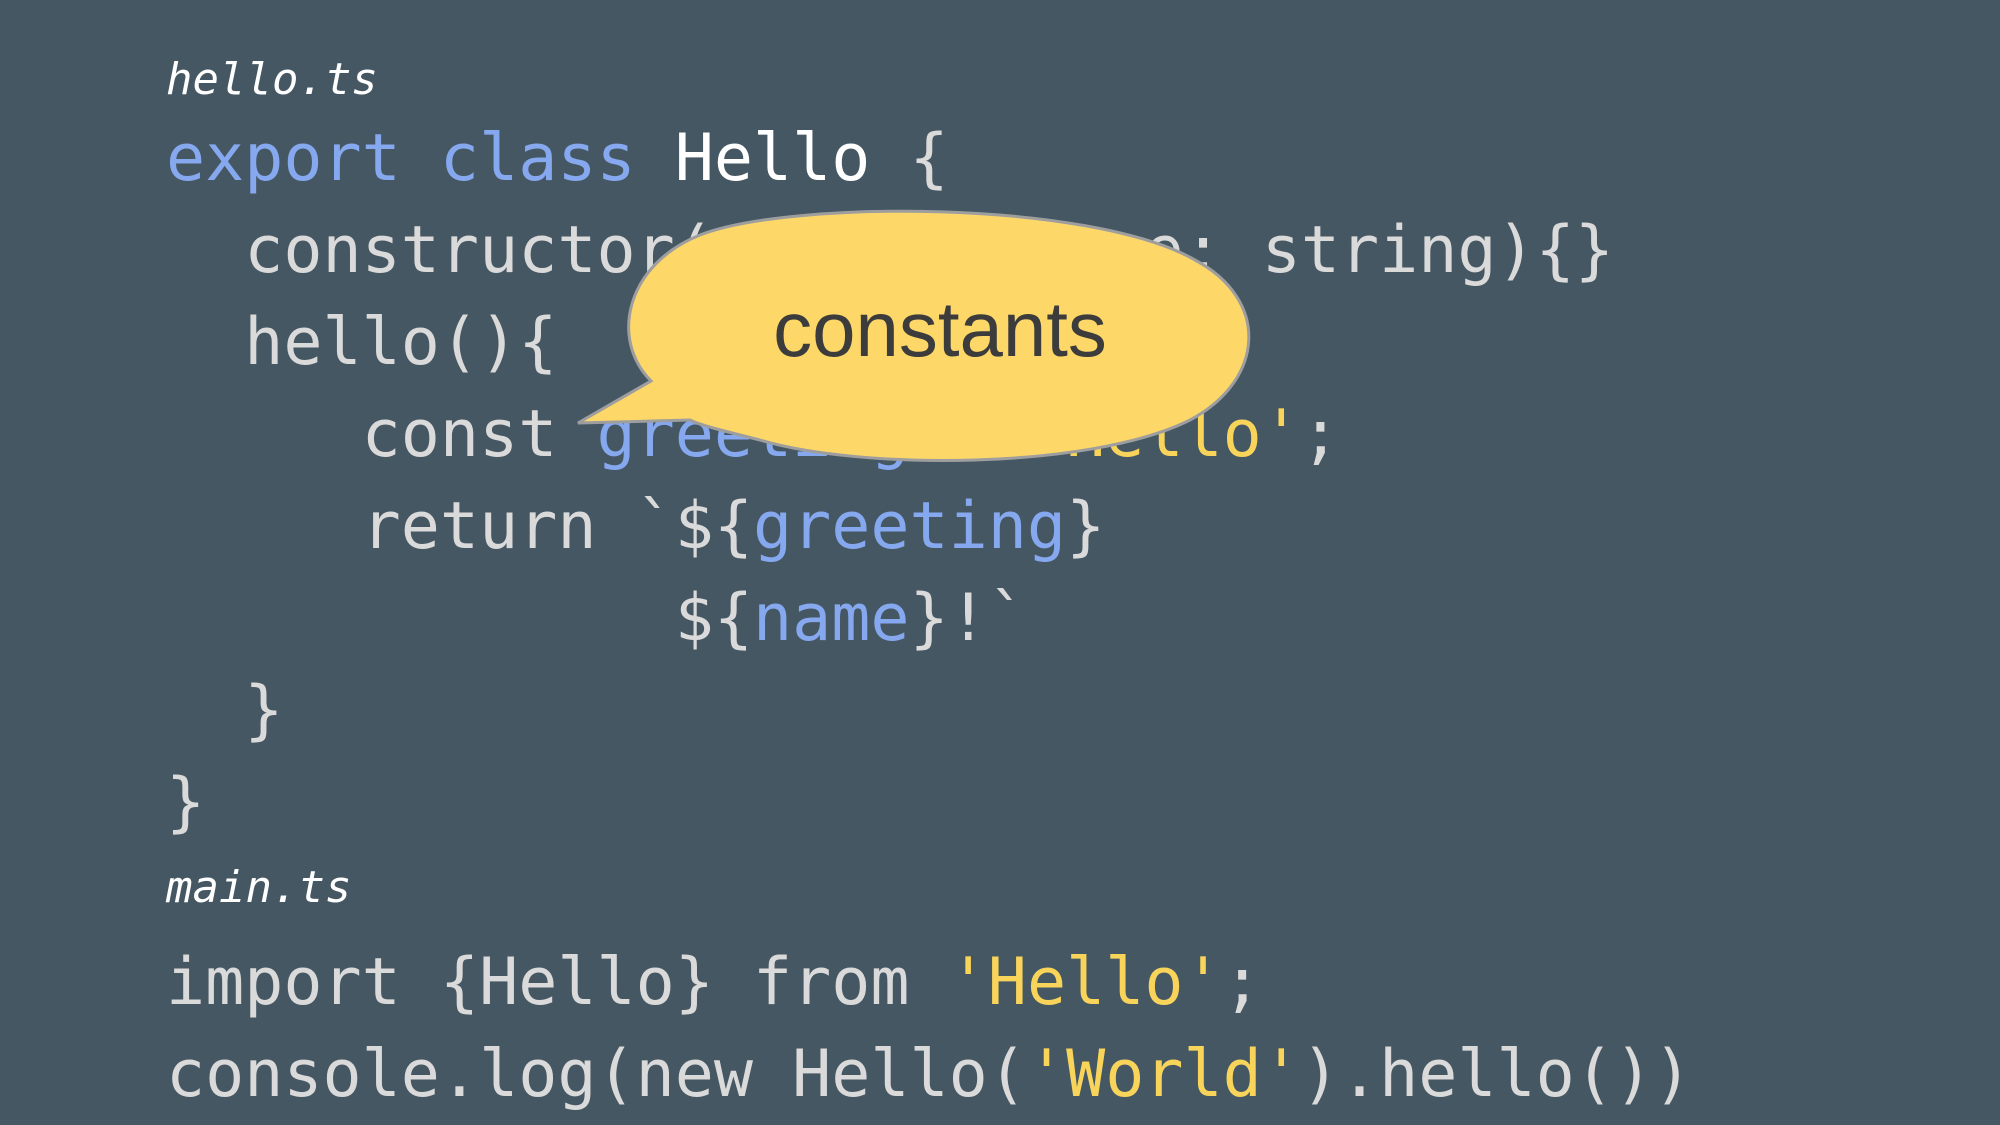 This screenshot has height=1125, width=2000. Describe the element at coordinates (940, 329) in the screenshot. I see `callout-label: constants` at that location.